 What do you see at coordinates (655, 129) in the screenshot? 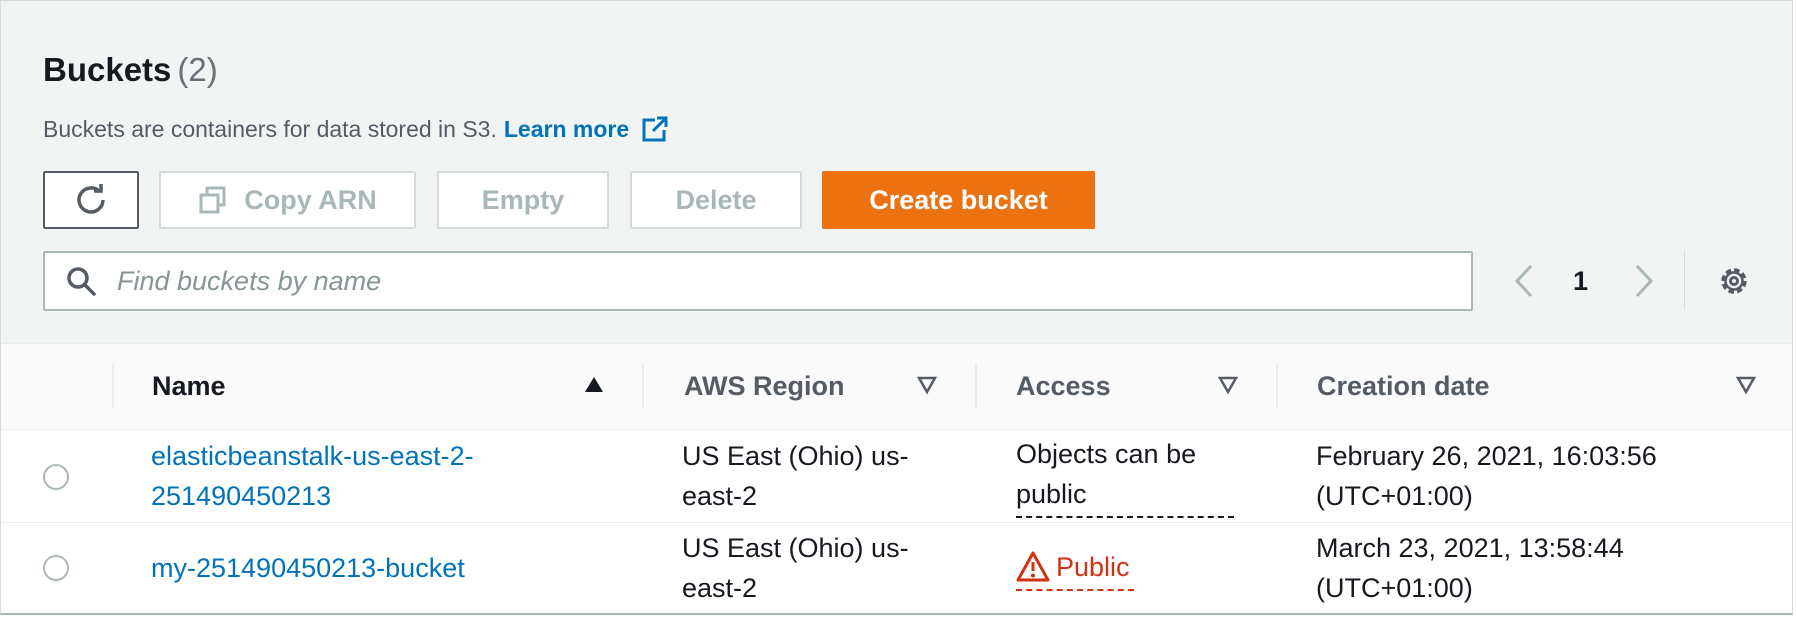
I see `external-link-icon` at bounding box center [655, 129].